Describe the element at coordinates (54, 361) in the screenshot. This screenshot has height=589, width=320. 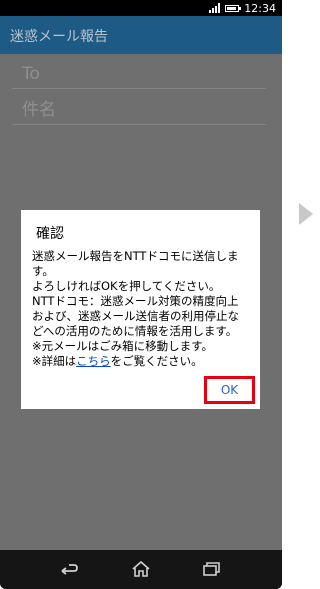
I see `detail-prefix: ※詳細は` at that location.